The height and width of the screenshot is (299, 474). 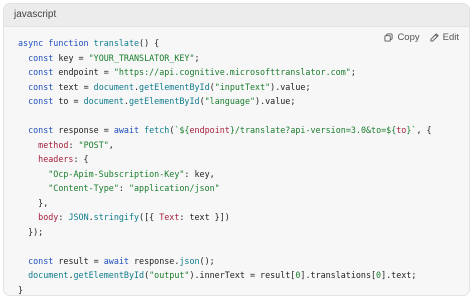 I want to click on code-line: async function translate() {, so click(x=89, y=43).